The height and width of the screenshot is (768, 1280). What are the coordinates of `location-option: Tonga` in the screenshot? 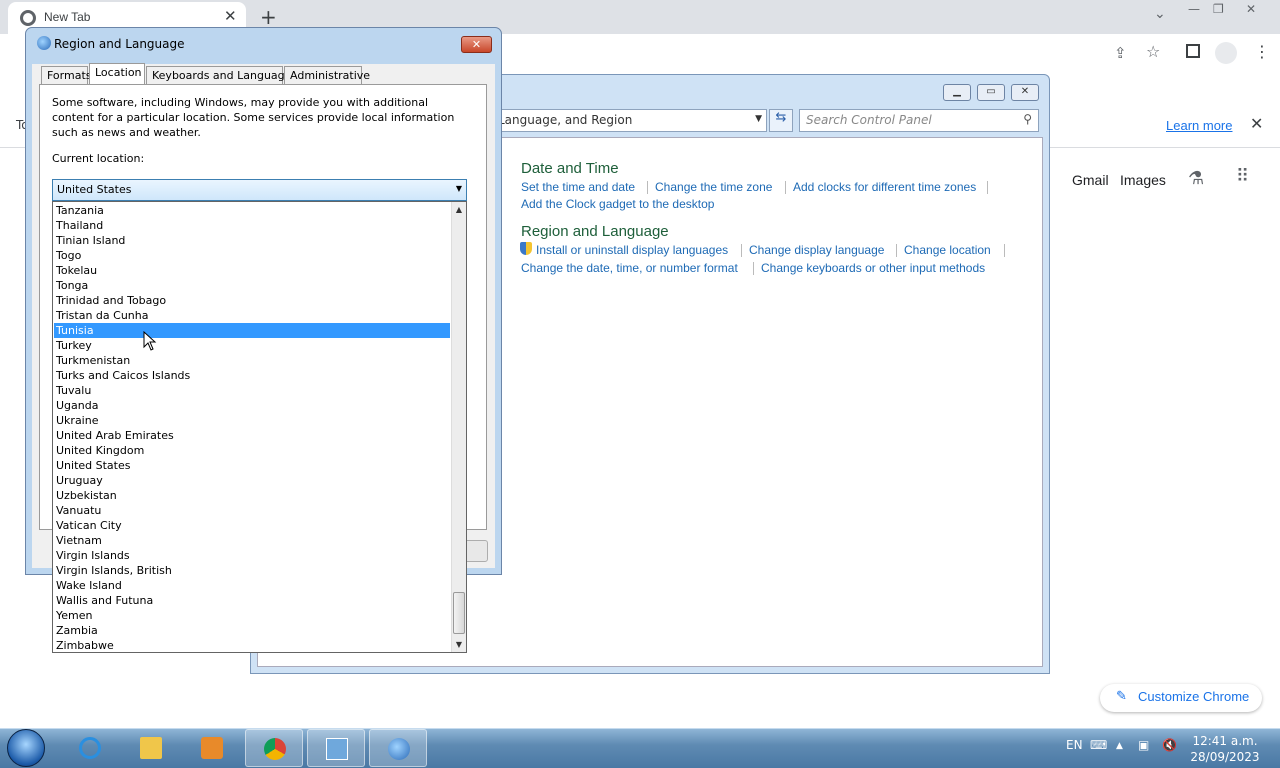 It's located at (252, 285).